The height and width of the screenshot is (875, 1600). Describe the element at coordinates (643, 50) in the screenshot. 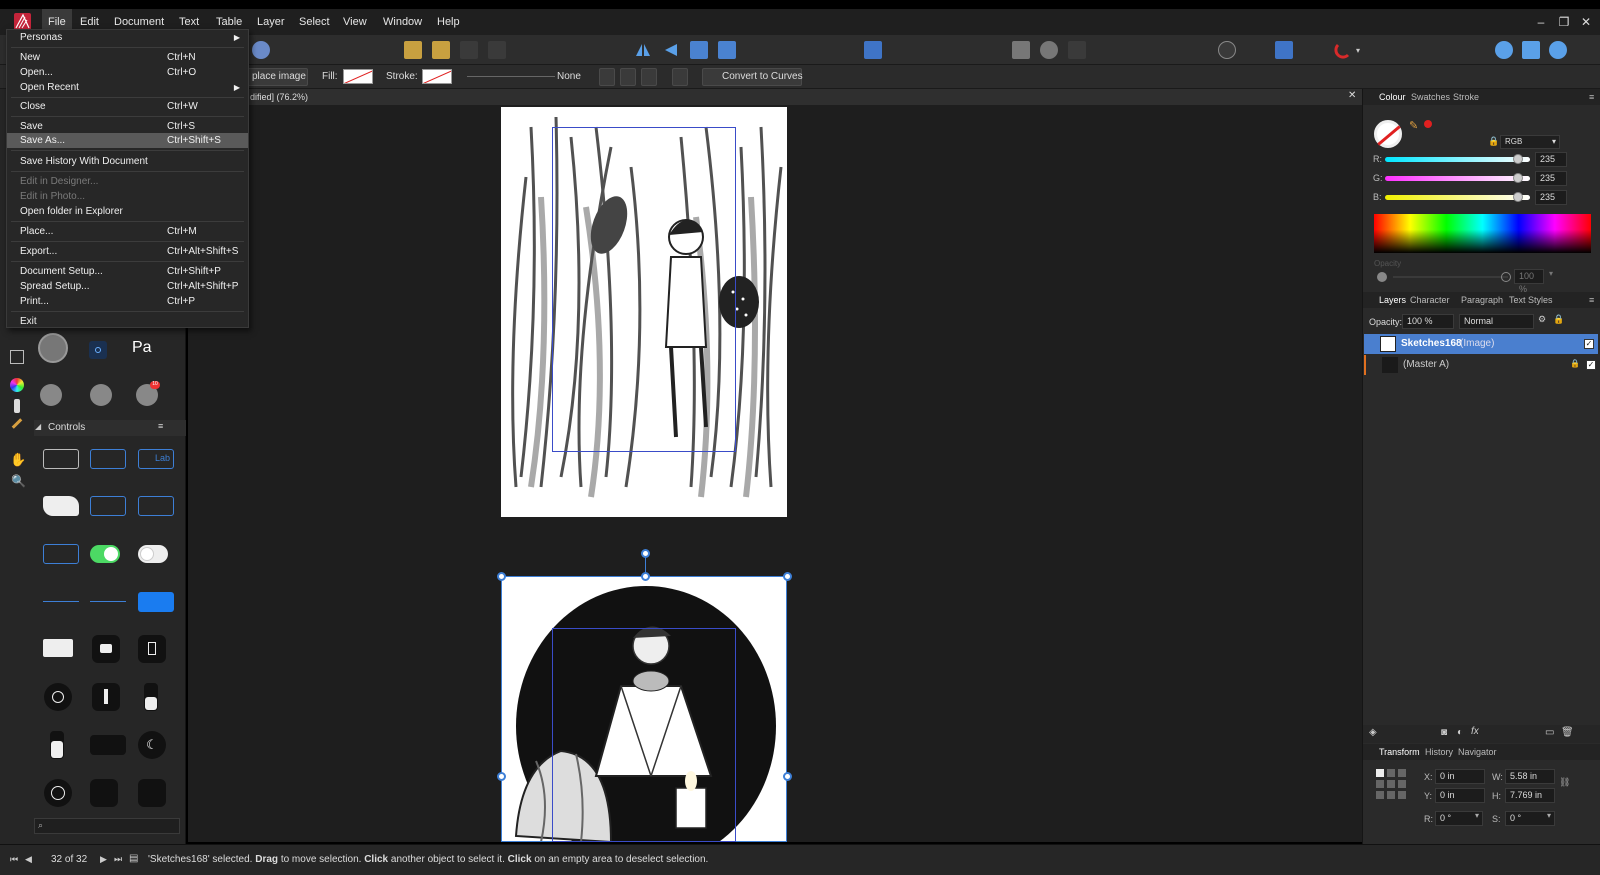

I see `flip-horizontal-icon` at that location.